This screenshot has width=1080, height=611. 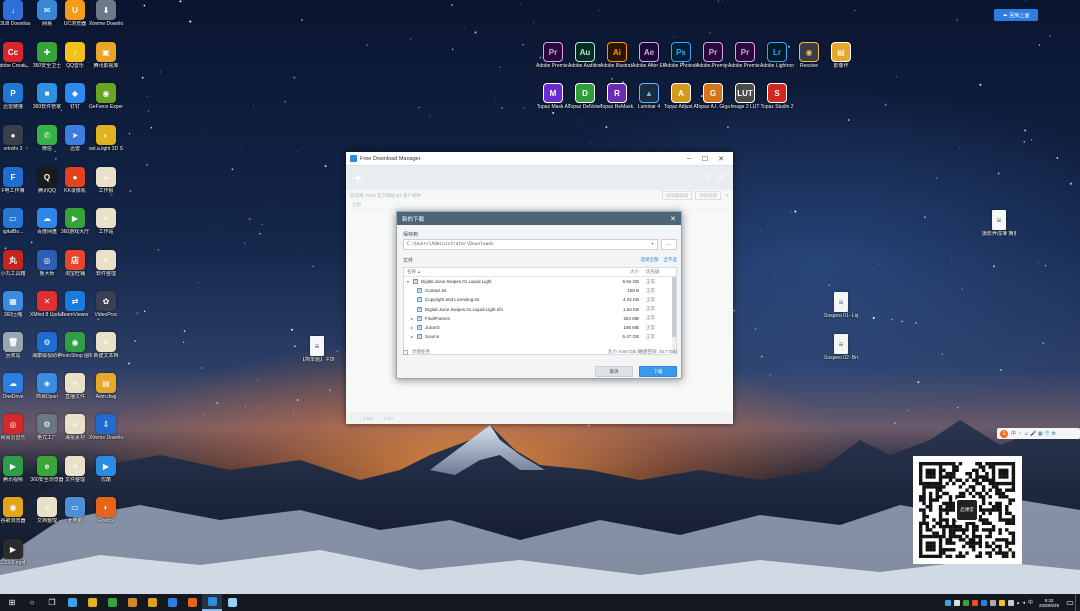 What do you see at coordinates (1049, 603) in the screenshot?
I see `clock: 9:32 2020/9/29` at bounding box center [1049, 603].